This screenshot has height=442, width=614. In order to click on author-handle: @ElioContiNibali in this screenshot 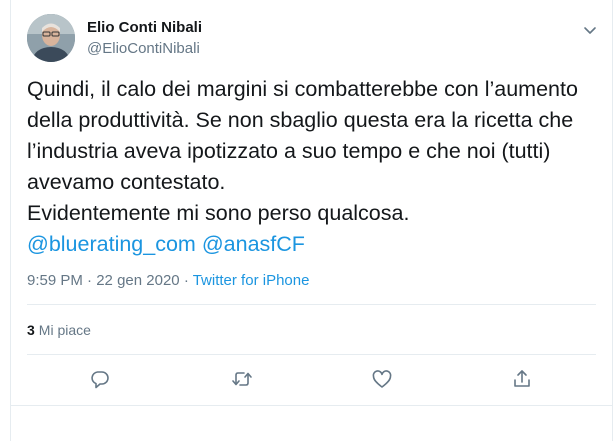, I will do `click(143, 48)`.